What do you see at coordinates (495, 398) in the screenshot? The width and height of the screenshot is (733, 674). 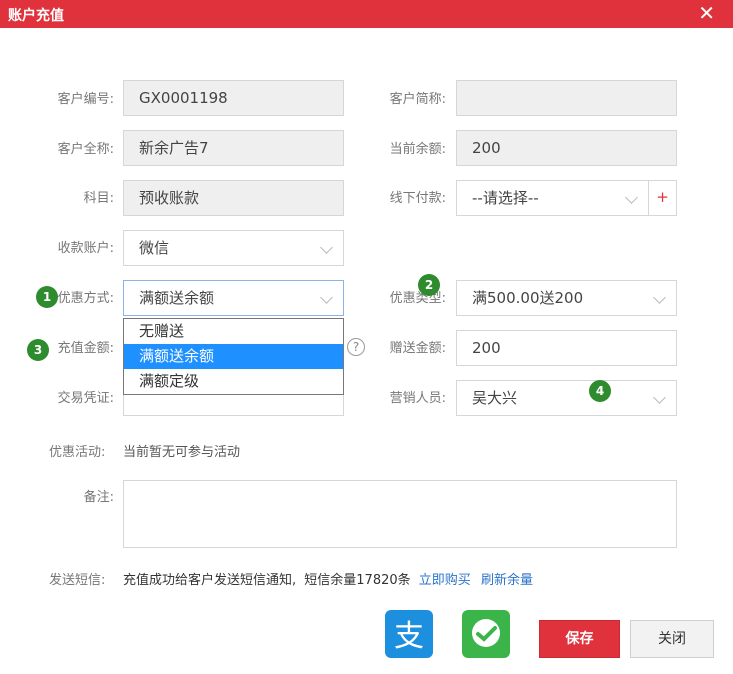 I see `salesperson-value: 吴大兴` at bounding box center [495, 398].